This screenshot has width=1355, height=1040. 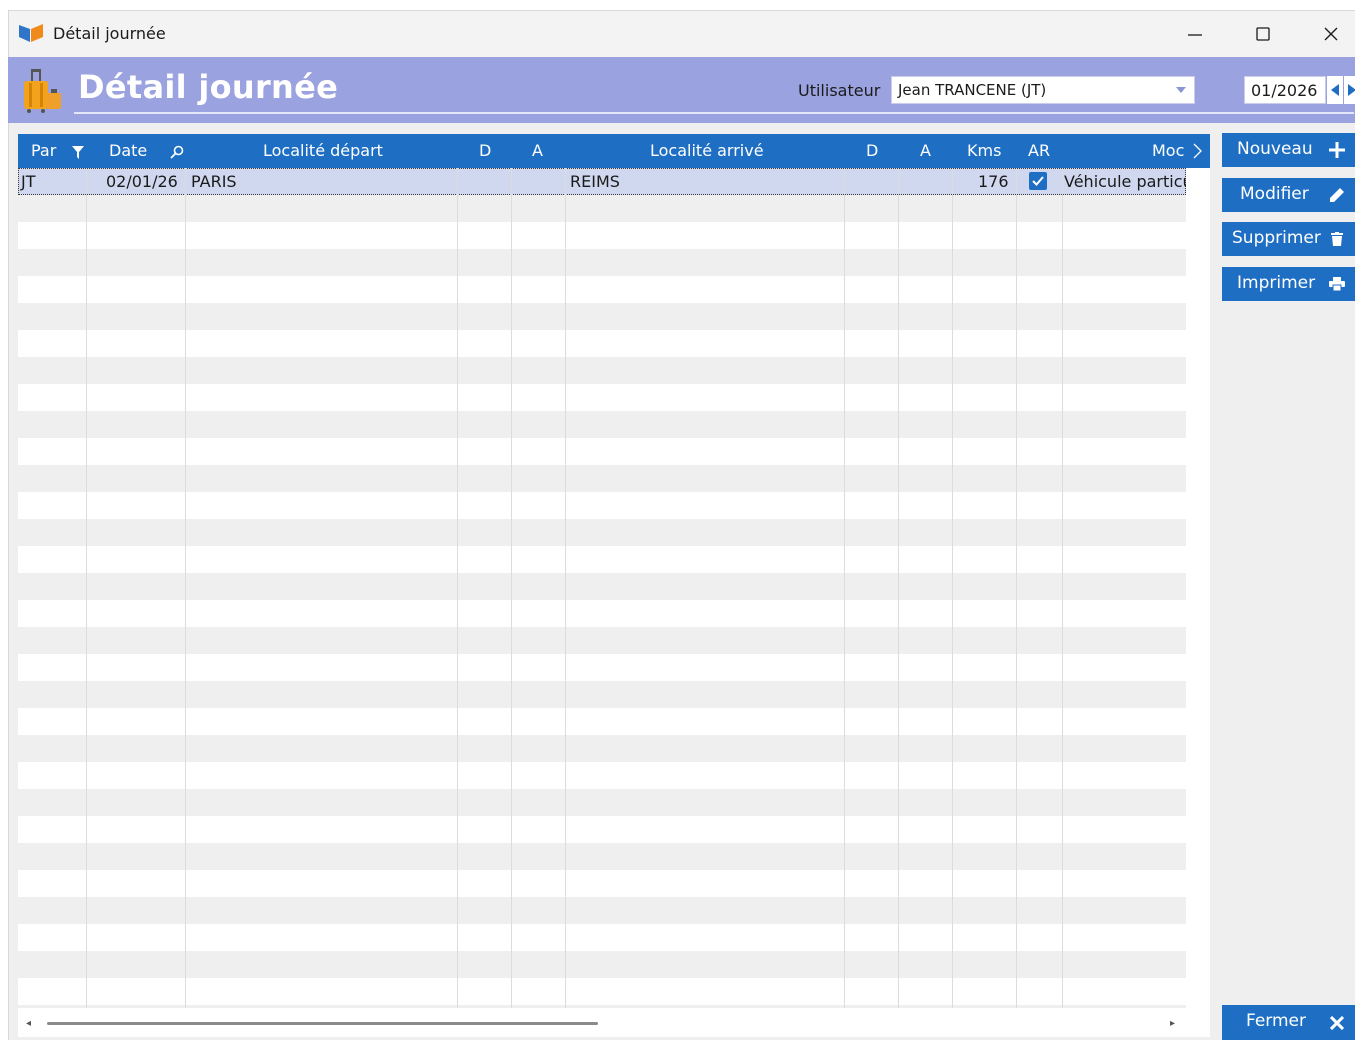 I want to click on ar-checkbox, so click(x=1038, y=181).